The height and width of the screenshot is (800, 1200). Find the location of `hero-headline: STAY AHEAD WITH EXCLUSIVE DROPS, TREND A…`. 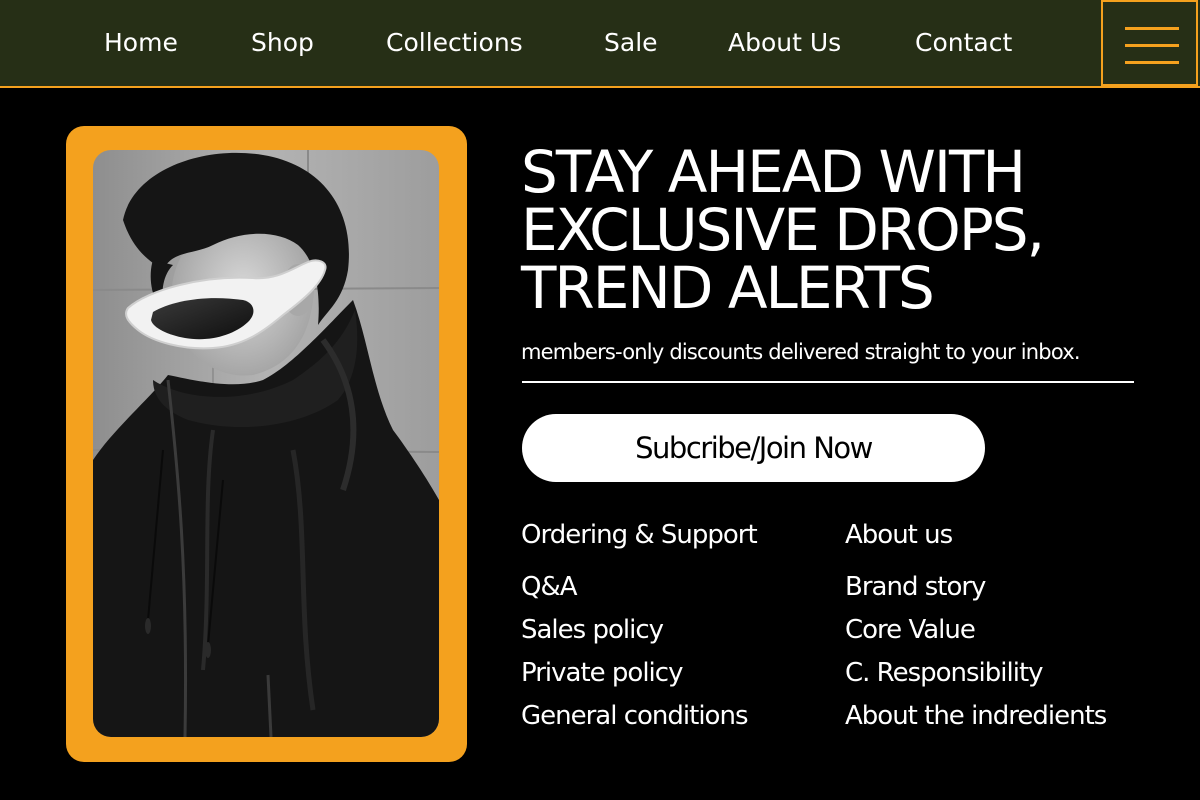

hero-headline: STAY AHEAD WITH EXCLUSIVE DROPS, TREND A… is located at coordinates (851, 230).